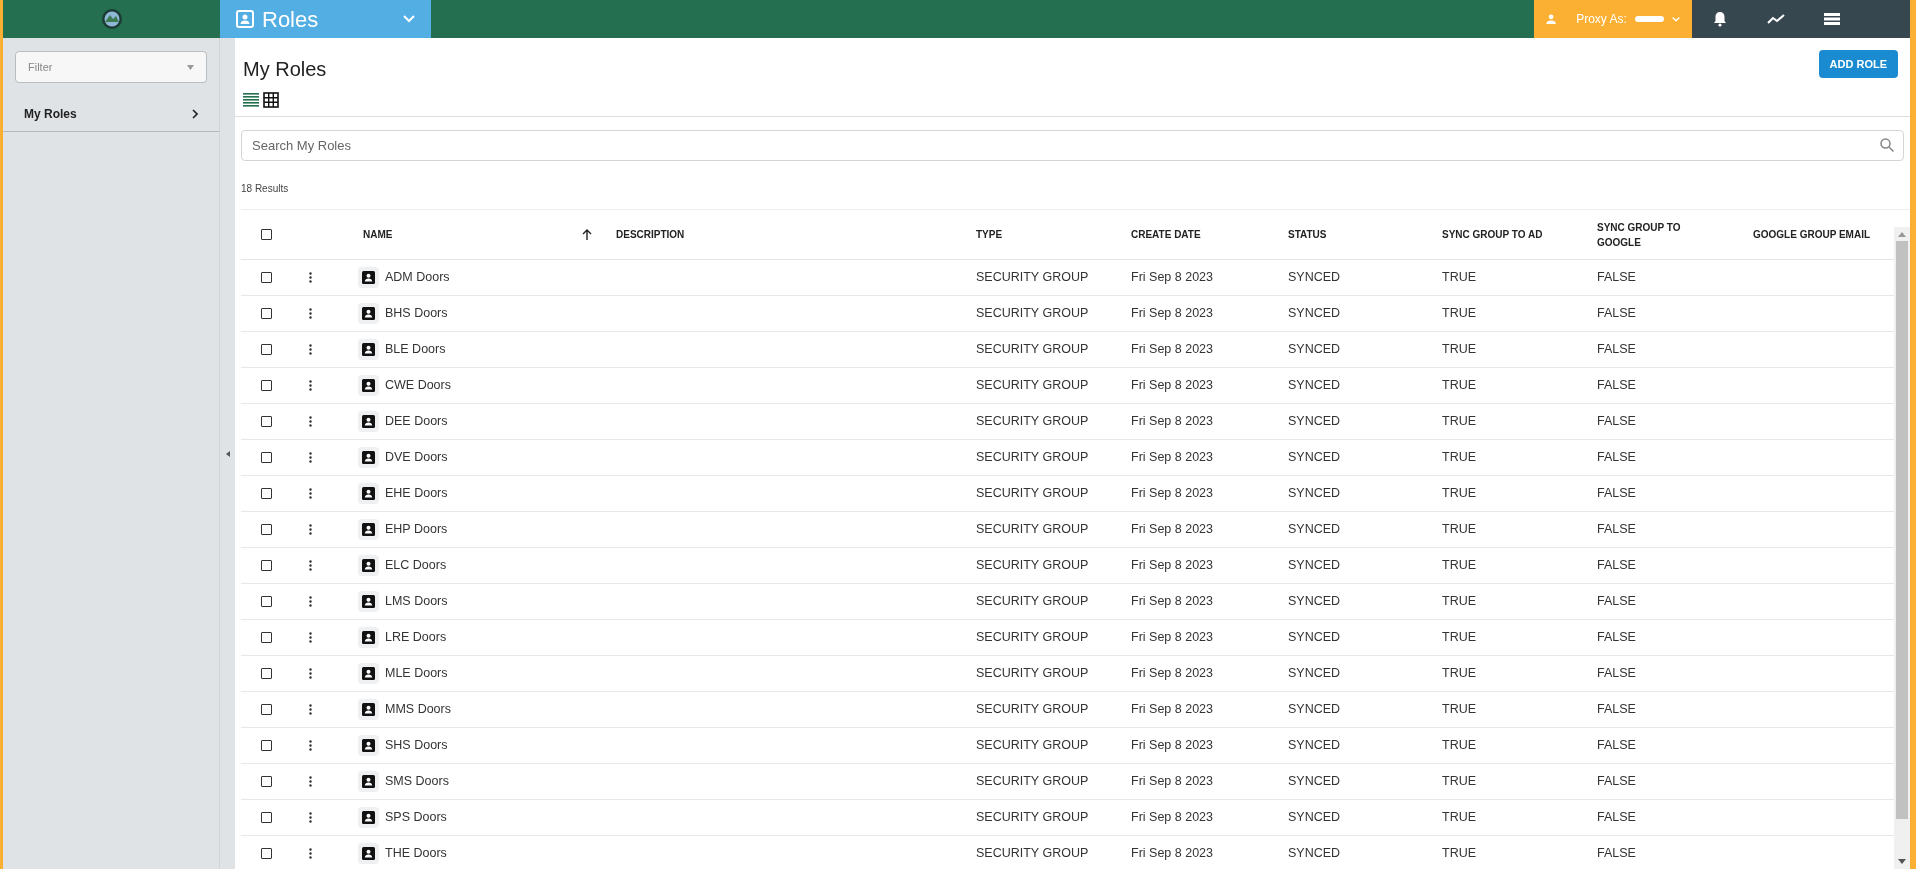 Image resolution: width=1916 pixels, height=869 pixels. Describe the element at coordinates (416, 817) in the screenshot. I see `role-name: SPS Doors` at that location.